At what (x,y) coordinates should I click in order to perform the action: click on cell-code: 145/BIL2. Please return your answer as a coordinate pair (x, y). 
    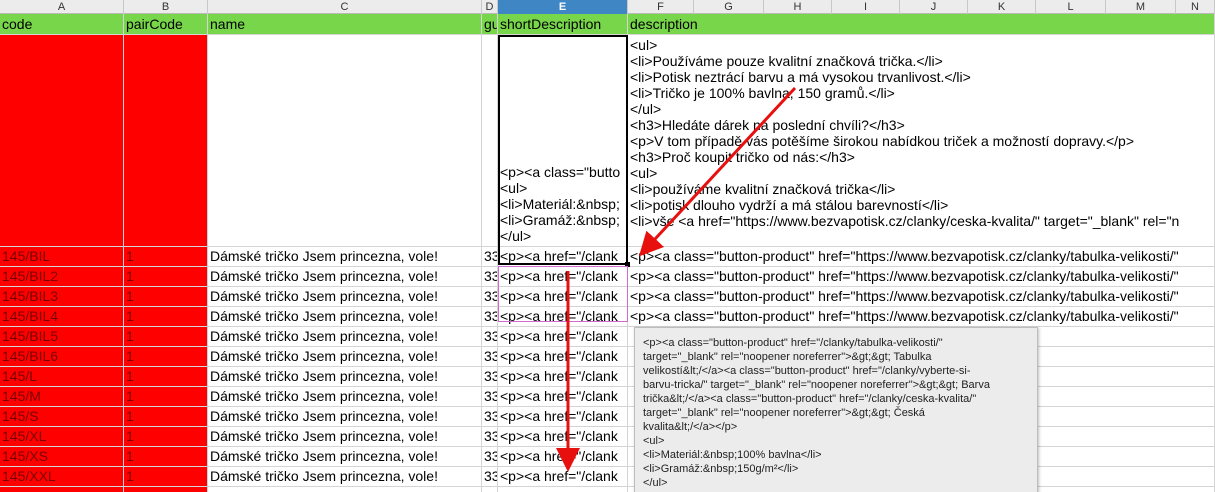
    Looking at the image, I should click on (62, 277).